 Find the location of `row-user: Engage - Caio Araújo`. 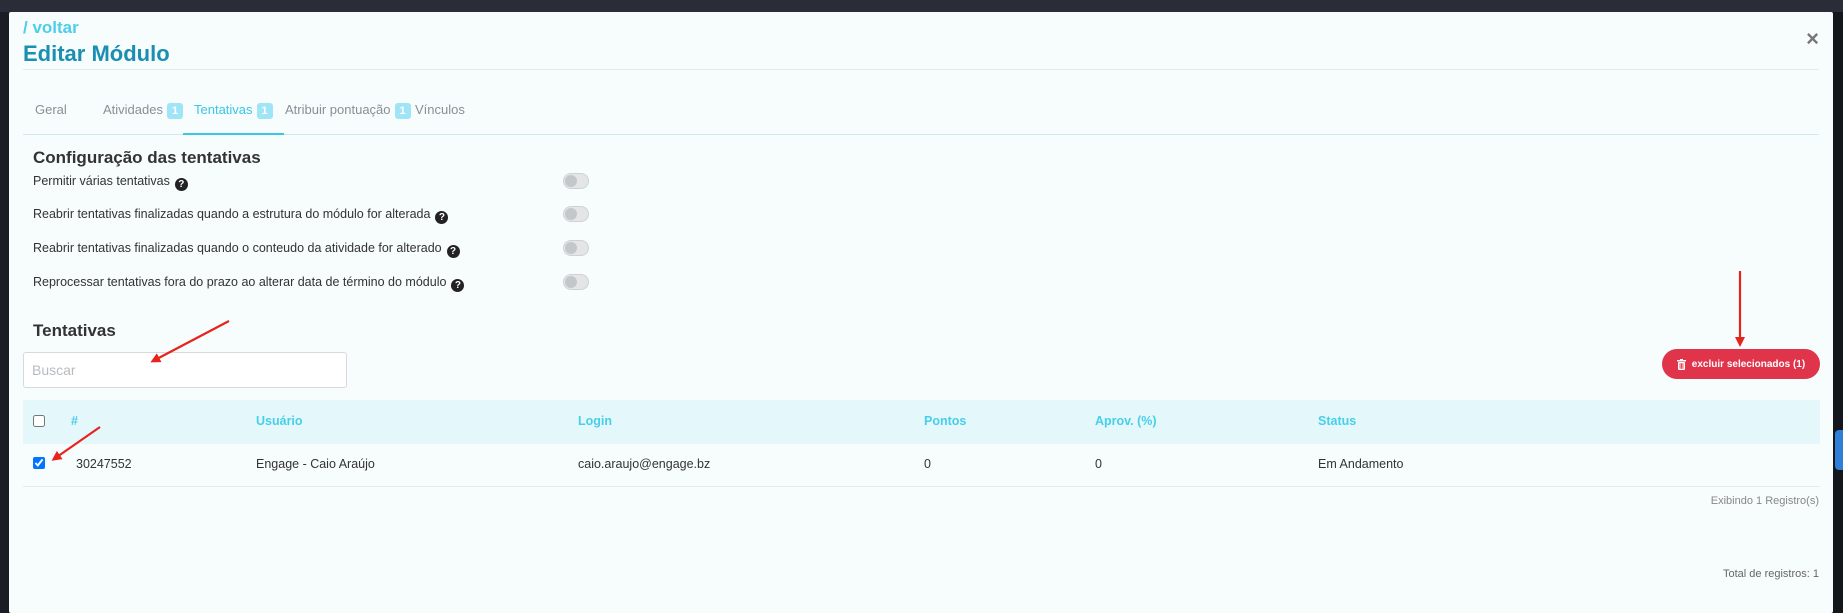

row-user: Engage - Caio Araújo is located at coordinates (315, 464).